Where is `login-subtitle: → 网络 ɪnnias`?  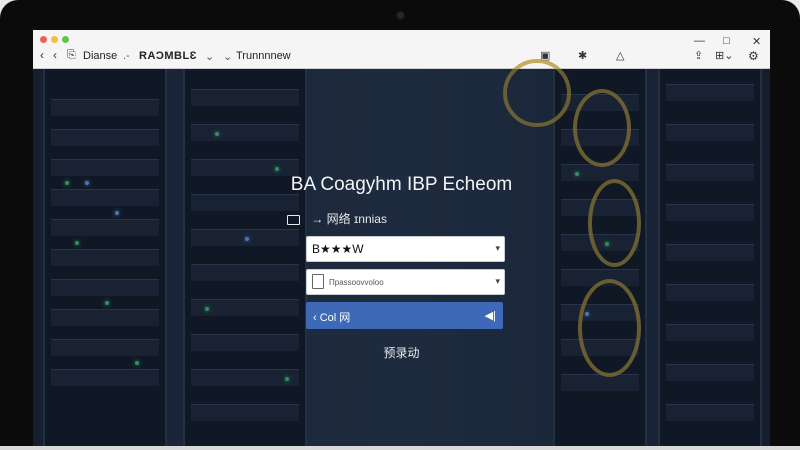 login-subtitle: → 网络 ɪnnias is located at coordinates (337, 218).